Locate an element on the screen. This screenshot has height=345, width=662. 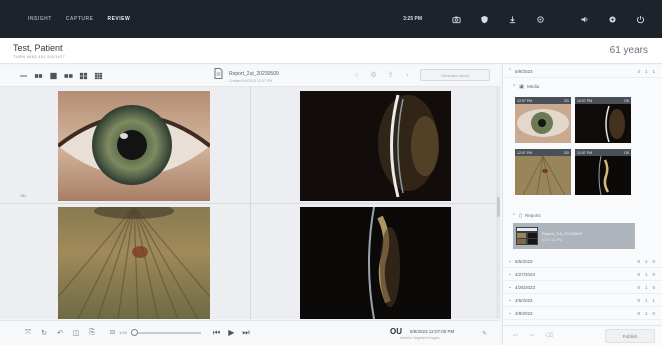
volume-icon is located at coordinates (584, 19).